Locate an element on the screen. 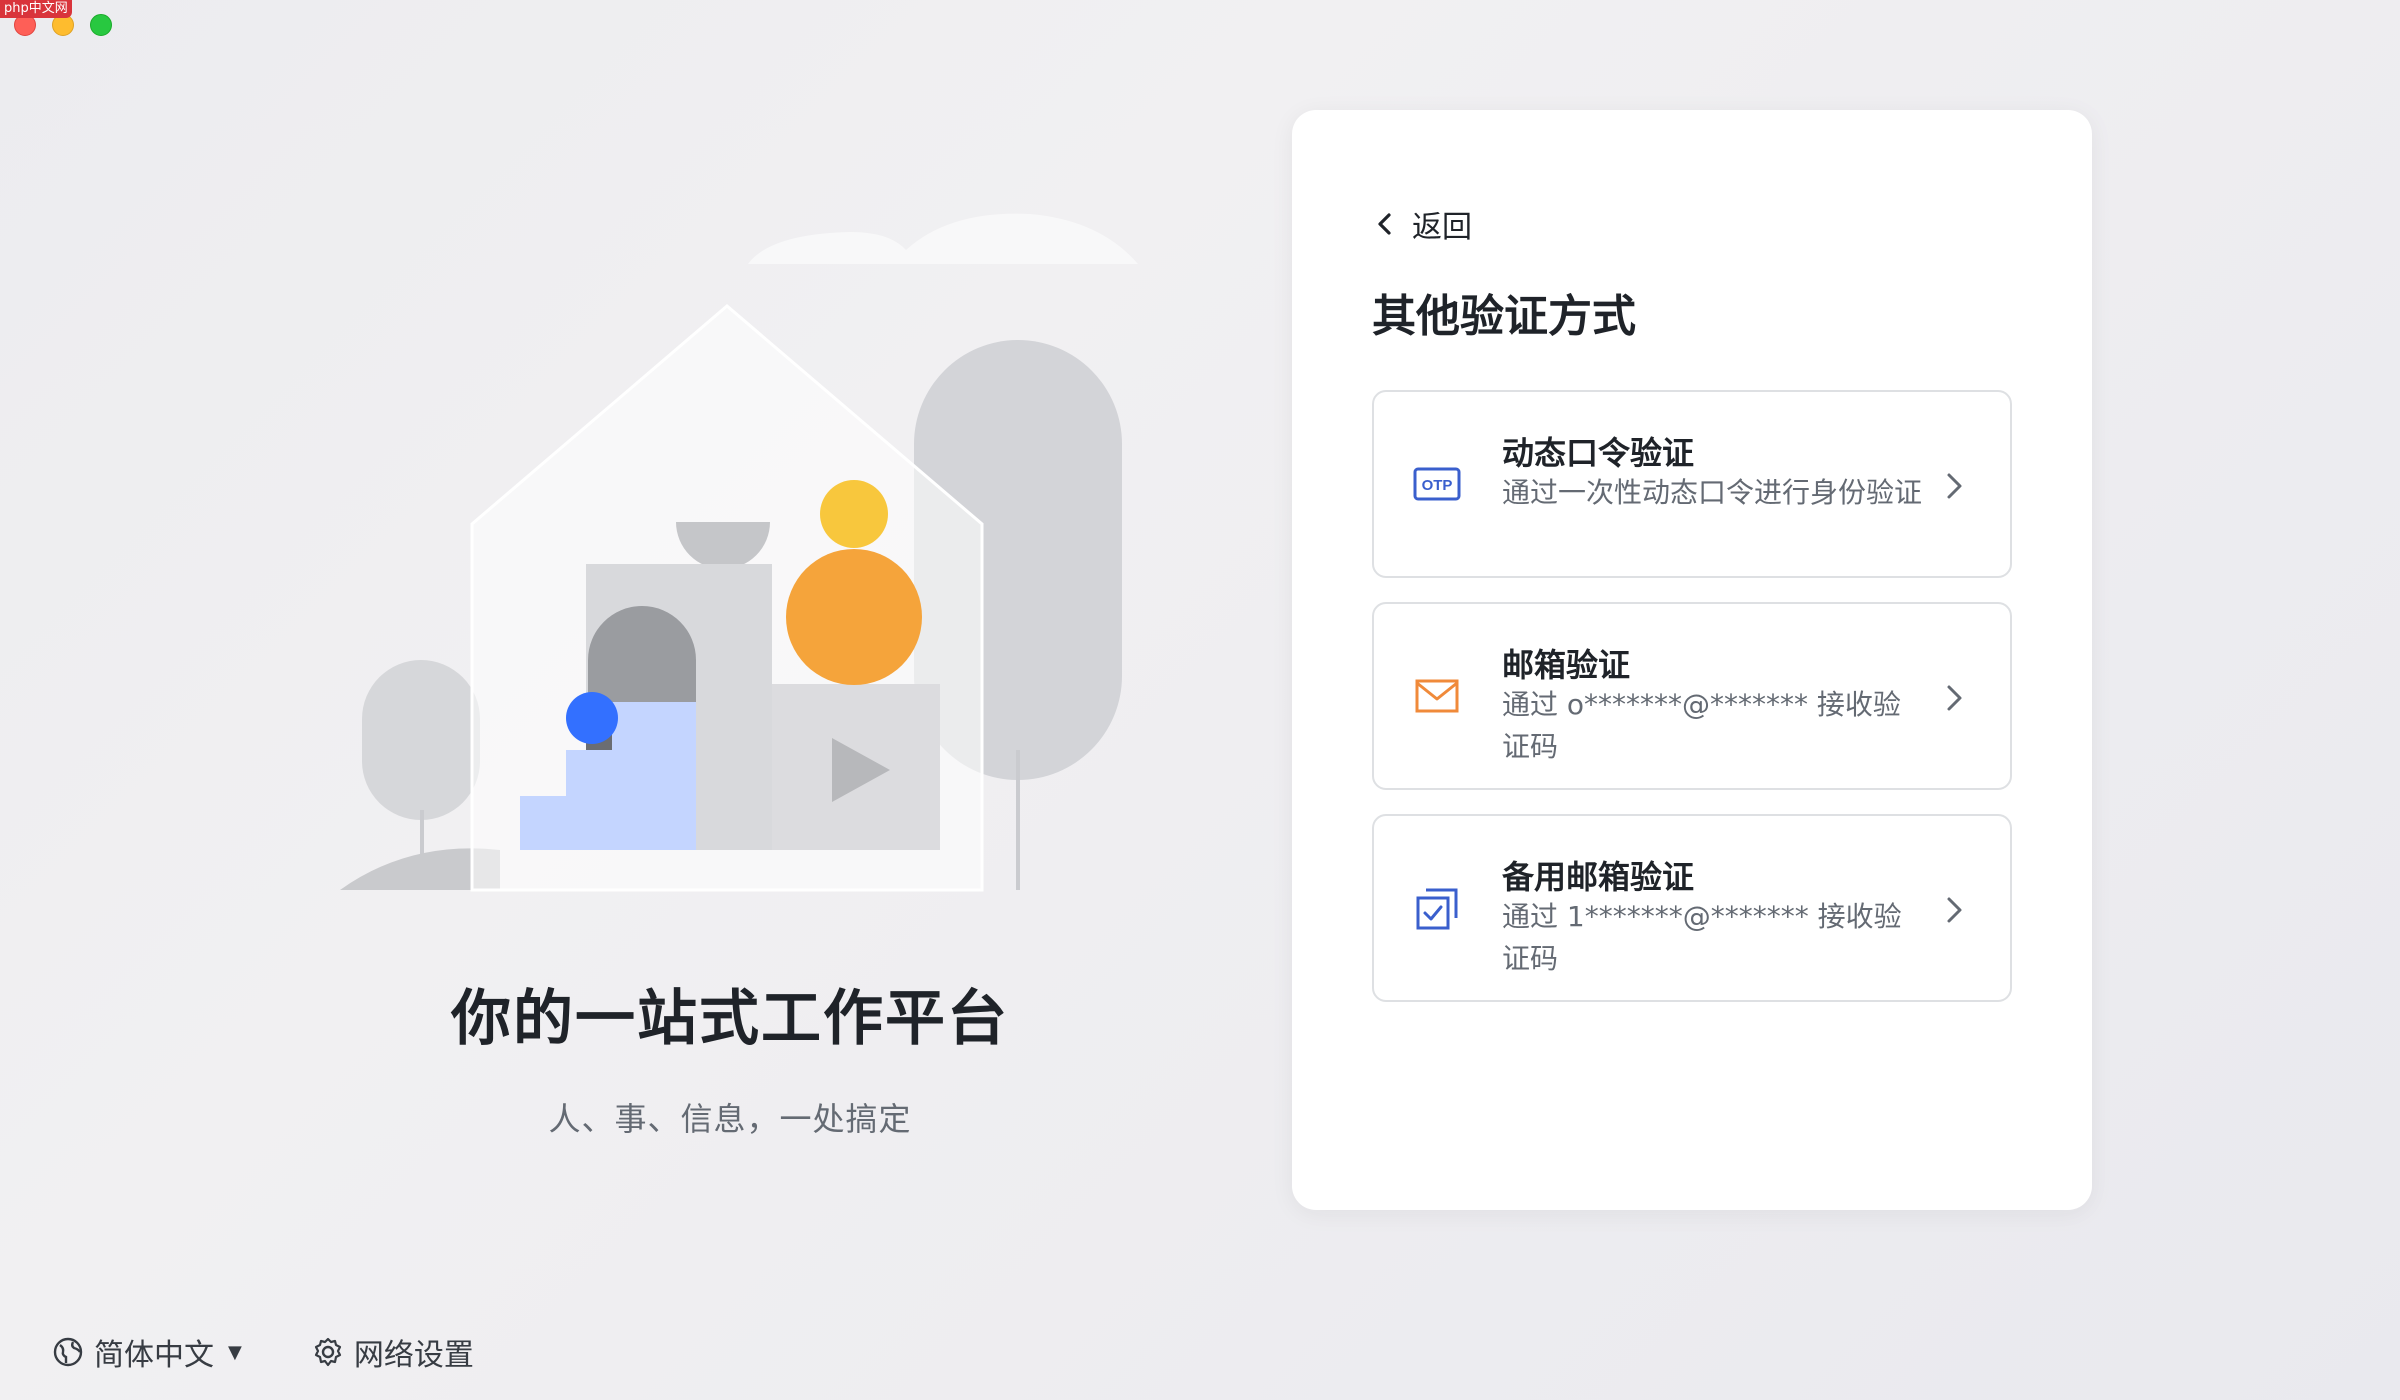  blue-dot is located at coordinates (592, 718).